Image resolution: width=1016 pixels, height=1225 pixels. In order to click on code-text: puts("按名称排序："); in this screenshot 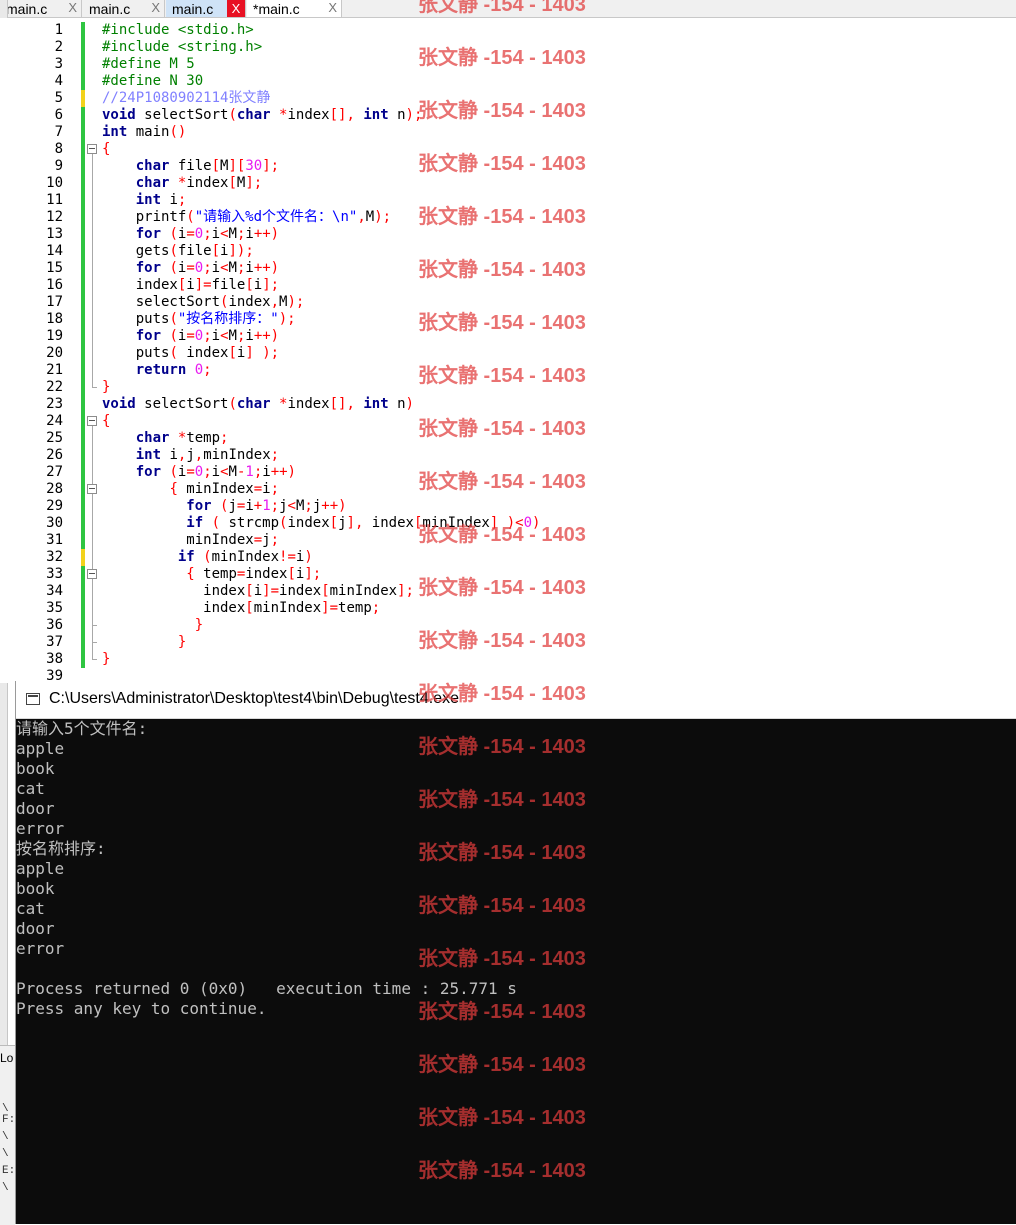, I will do `click(199, 319)`.